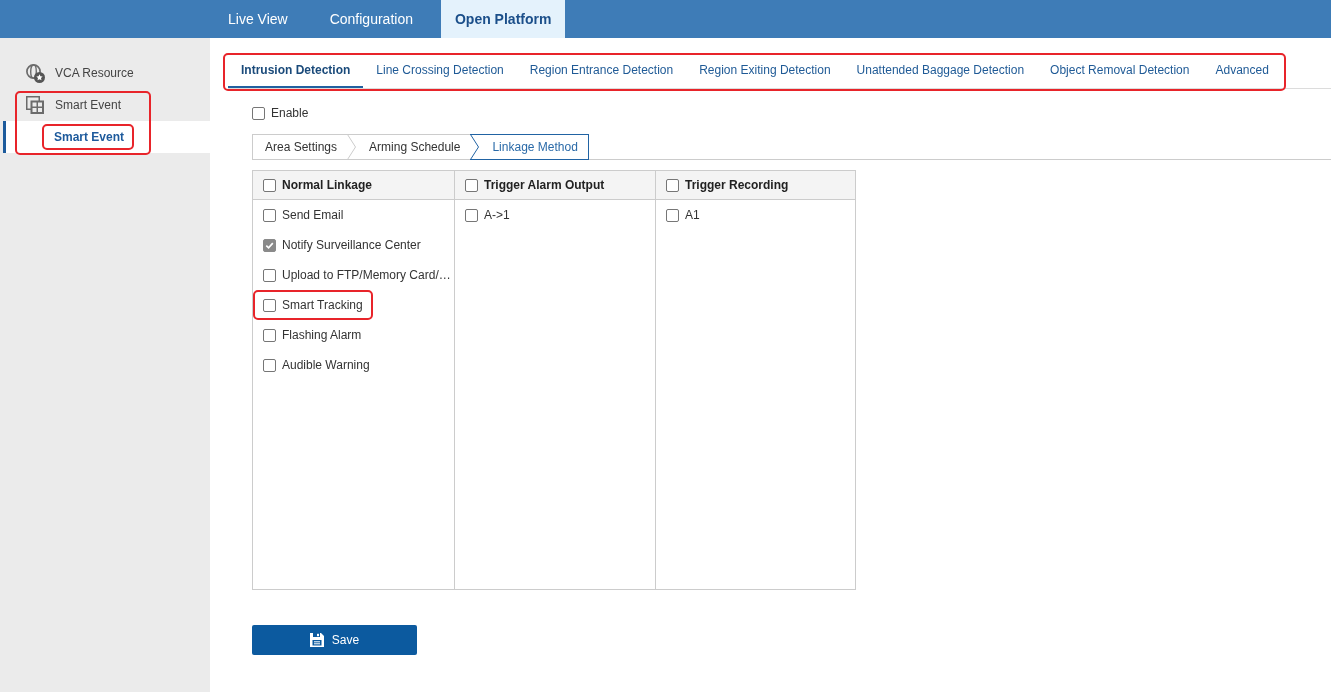 The image size is (1331, 692). What do you see at coordinates (692, 215) in the screenshot?
I see `option-label: A1` at bounding box center [692, 215].